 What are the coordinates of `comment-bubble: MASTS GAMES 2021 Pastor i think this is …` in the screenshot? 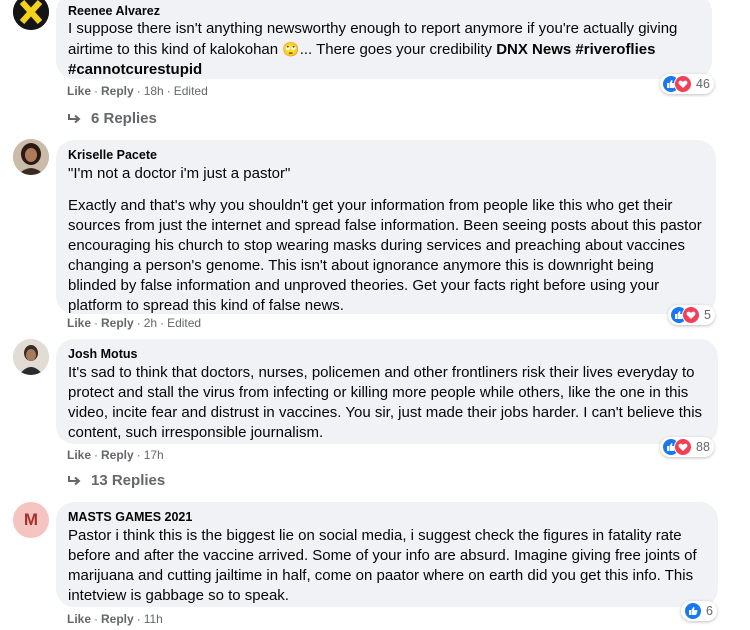 It's located at (387, 554).